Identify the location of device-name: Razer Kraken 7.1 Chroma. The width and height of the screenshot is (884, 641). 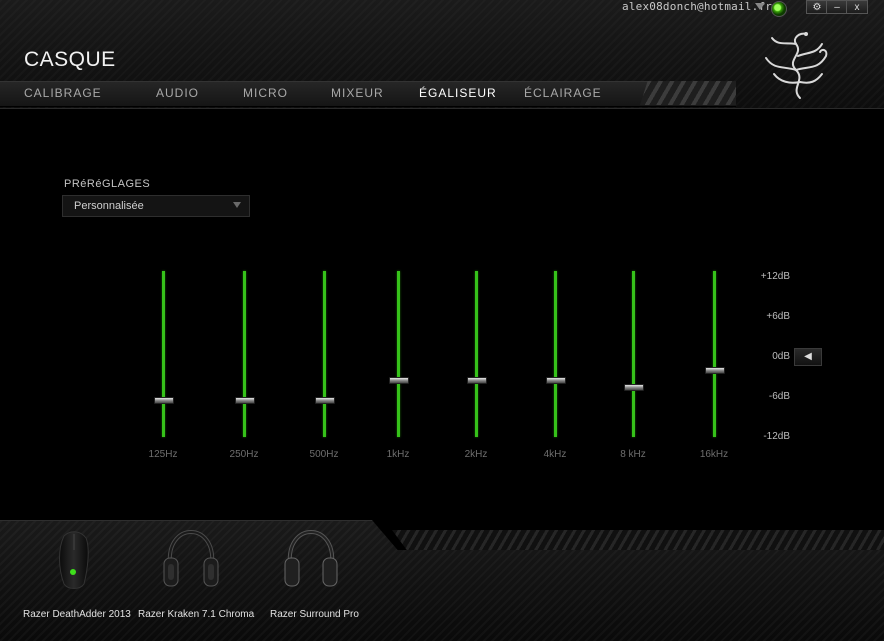
(196, 614).